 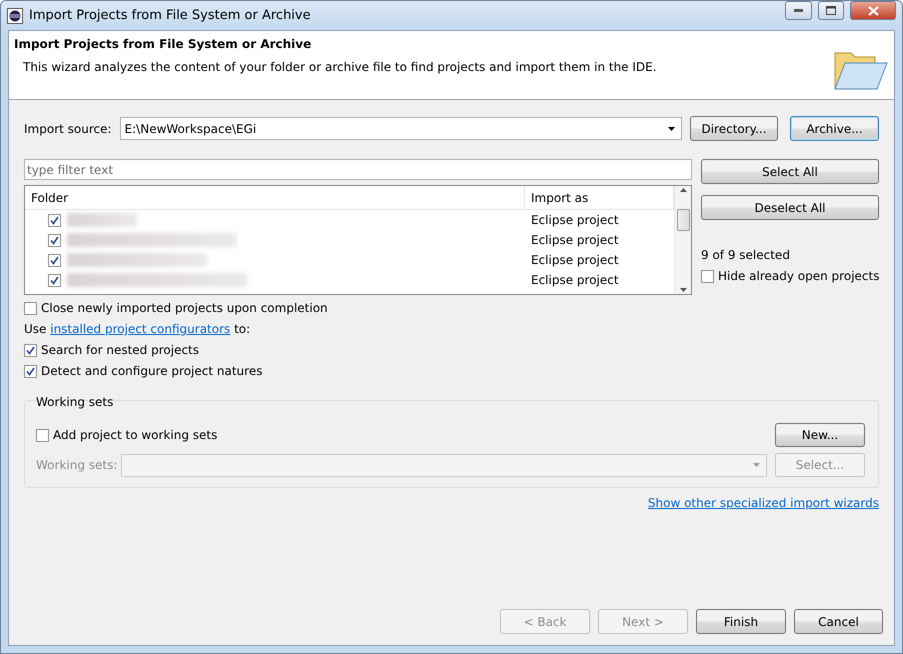 What do you see at coordinates (683, 190) in the screenshot?
I see `scroll-up-icon` at bounding box center [683, 190].